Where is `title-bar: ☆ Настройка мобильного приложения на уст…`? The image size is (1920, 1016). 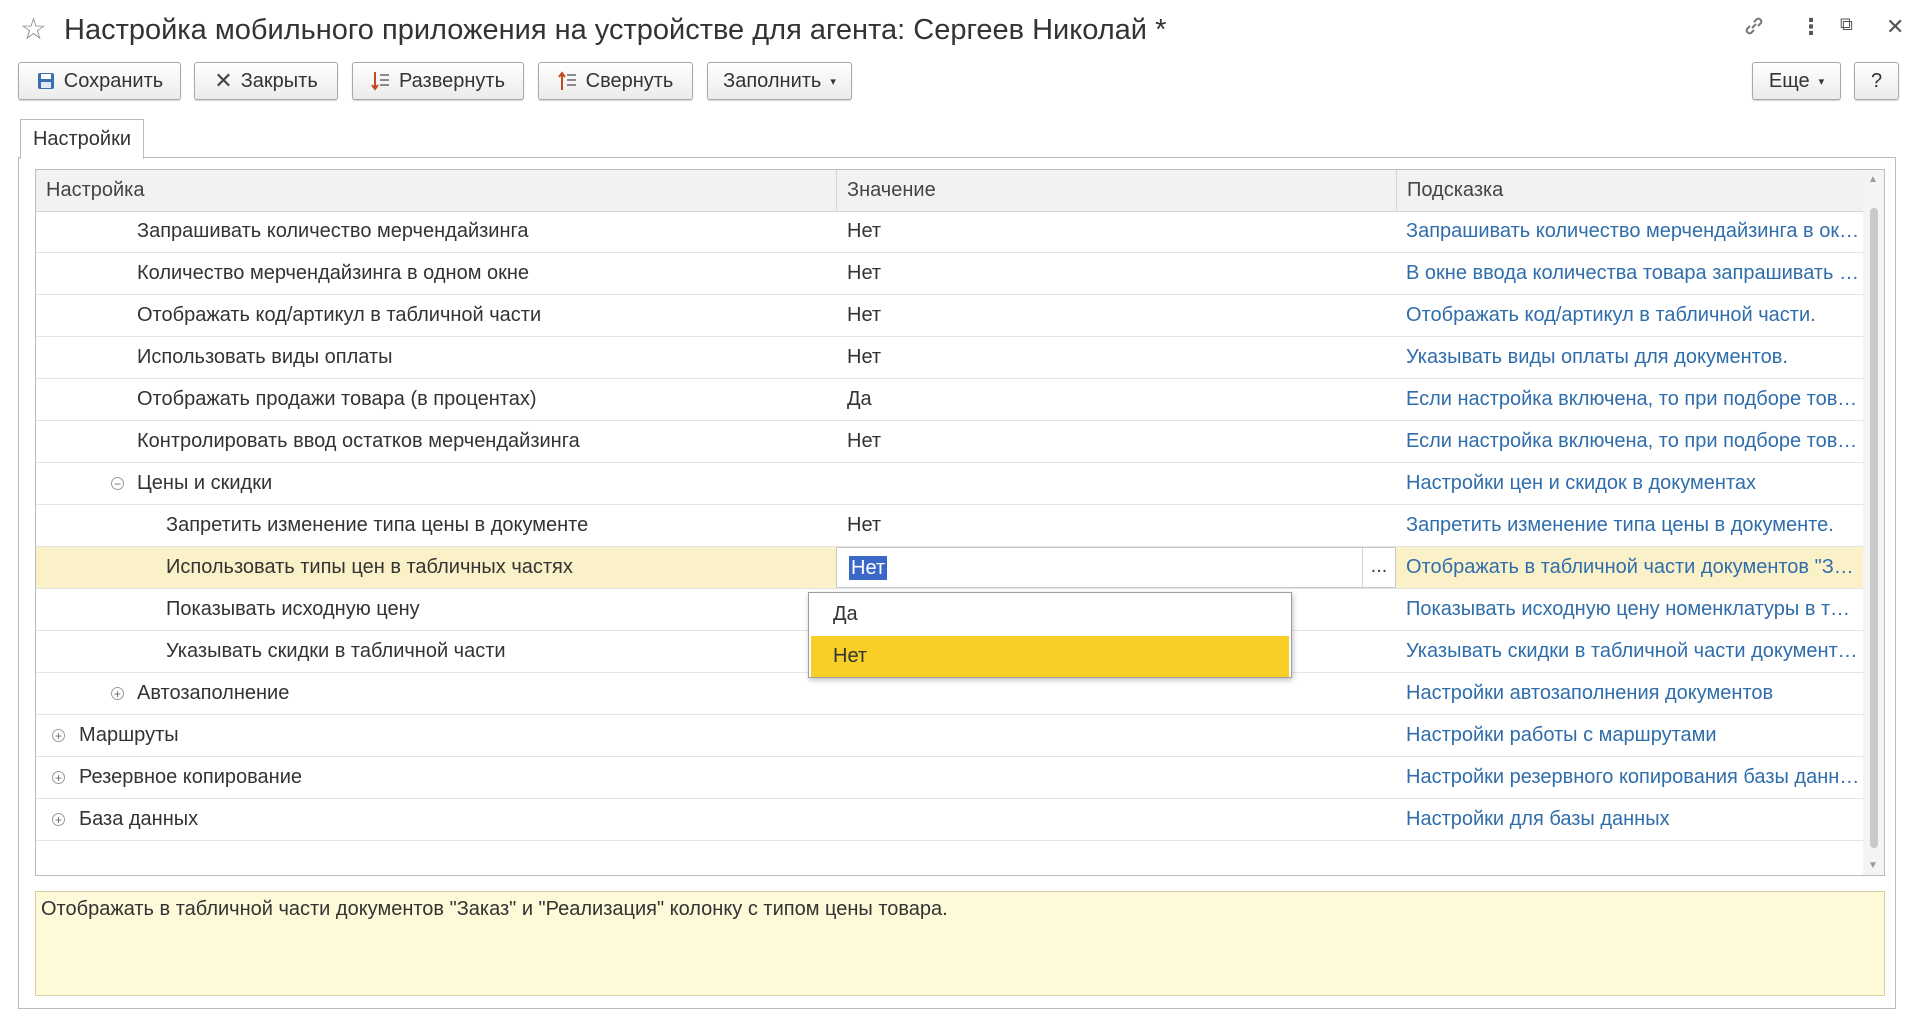 title-bar: ☆ Настройка мобильного приложения на уст… is located at coordinates (960, 30).